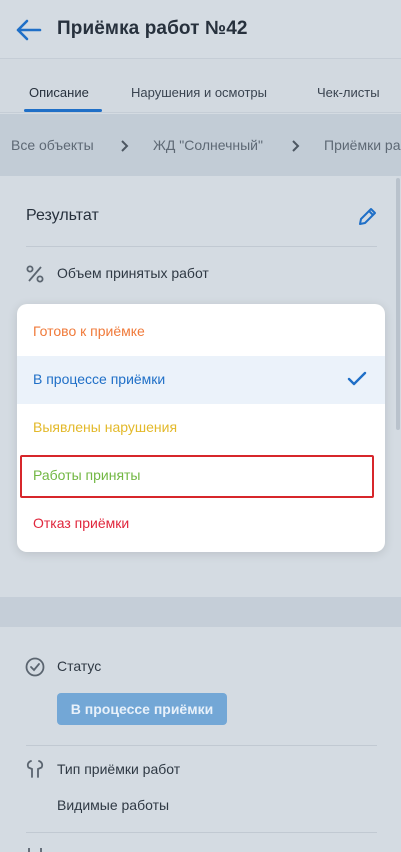  What do you see at coordinates (142, 709) in the screenshot?
I see `status-badge: В процессе приёмки` at bounding box center [142, 709].